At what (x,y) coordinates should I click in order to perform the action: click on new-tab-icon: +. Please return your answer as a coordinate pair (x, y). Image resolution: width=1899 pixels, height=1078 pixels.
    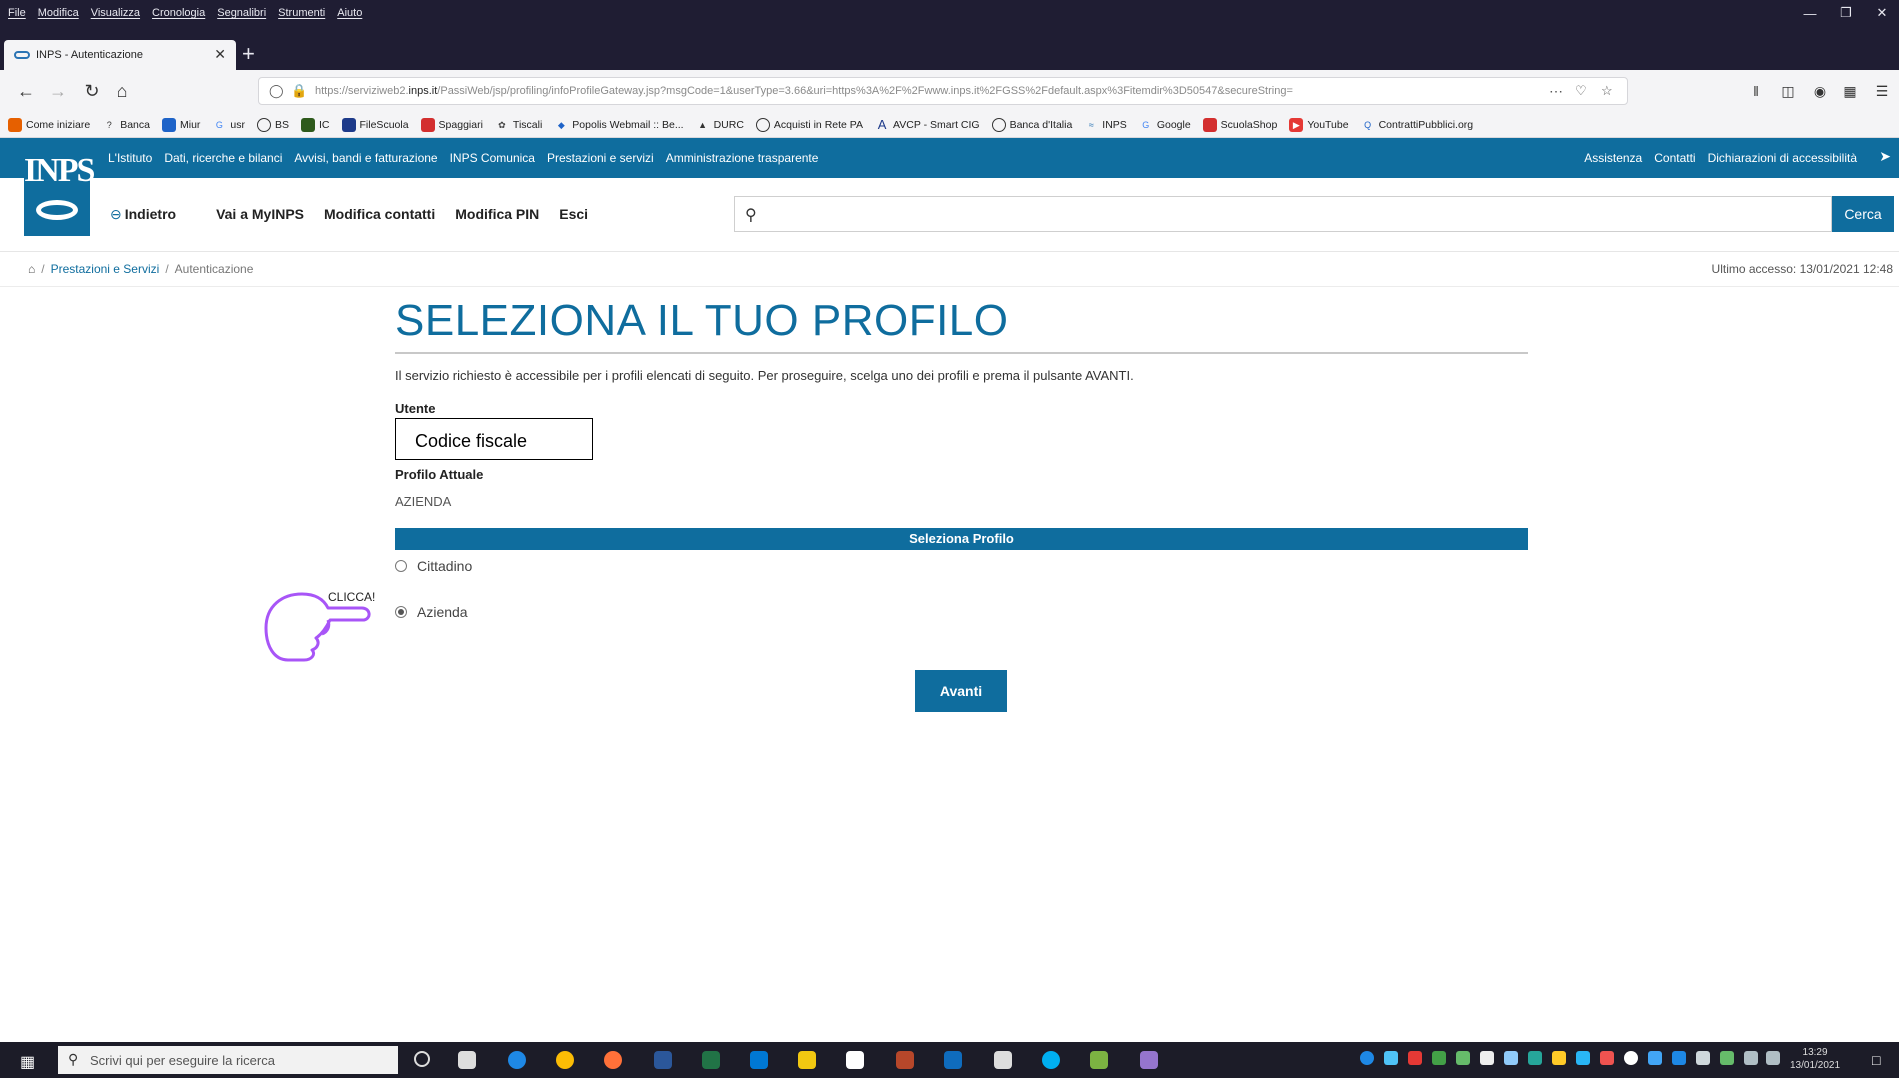
    Looking at the image, I should click on (248, 54).